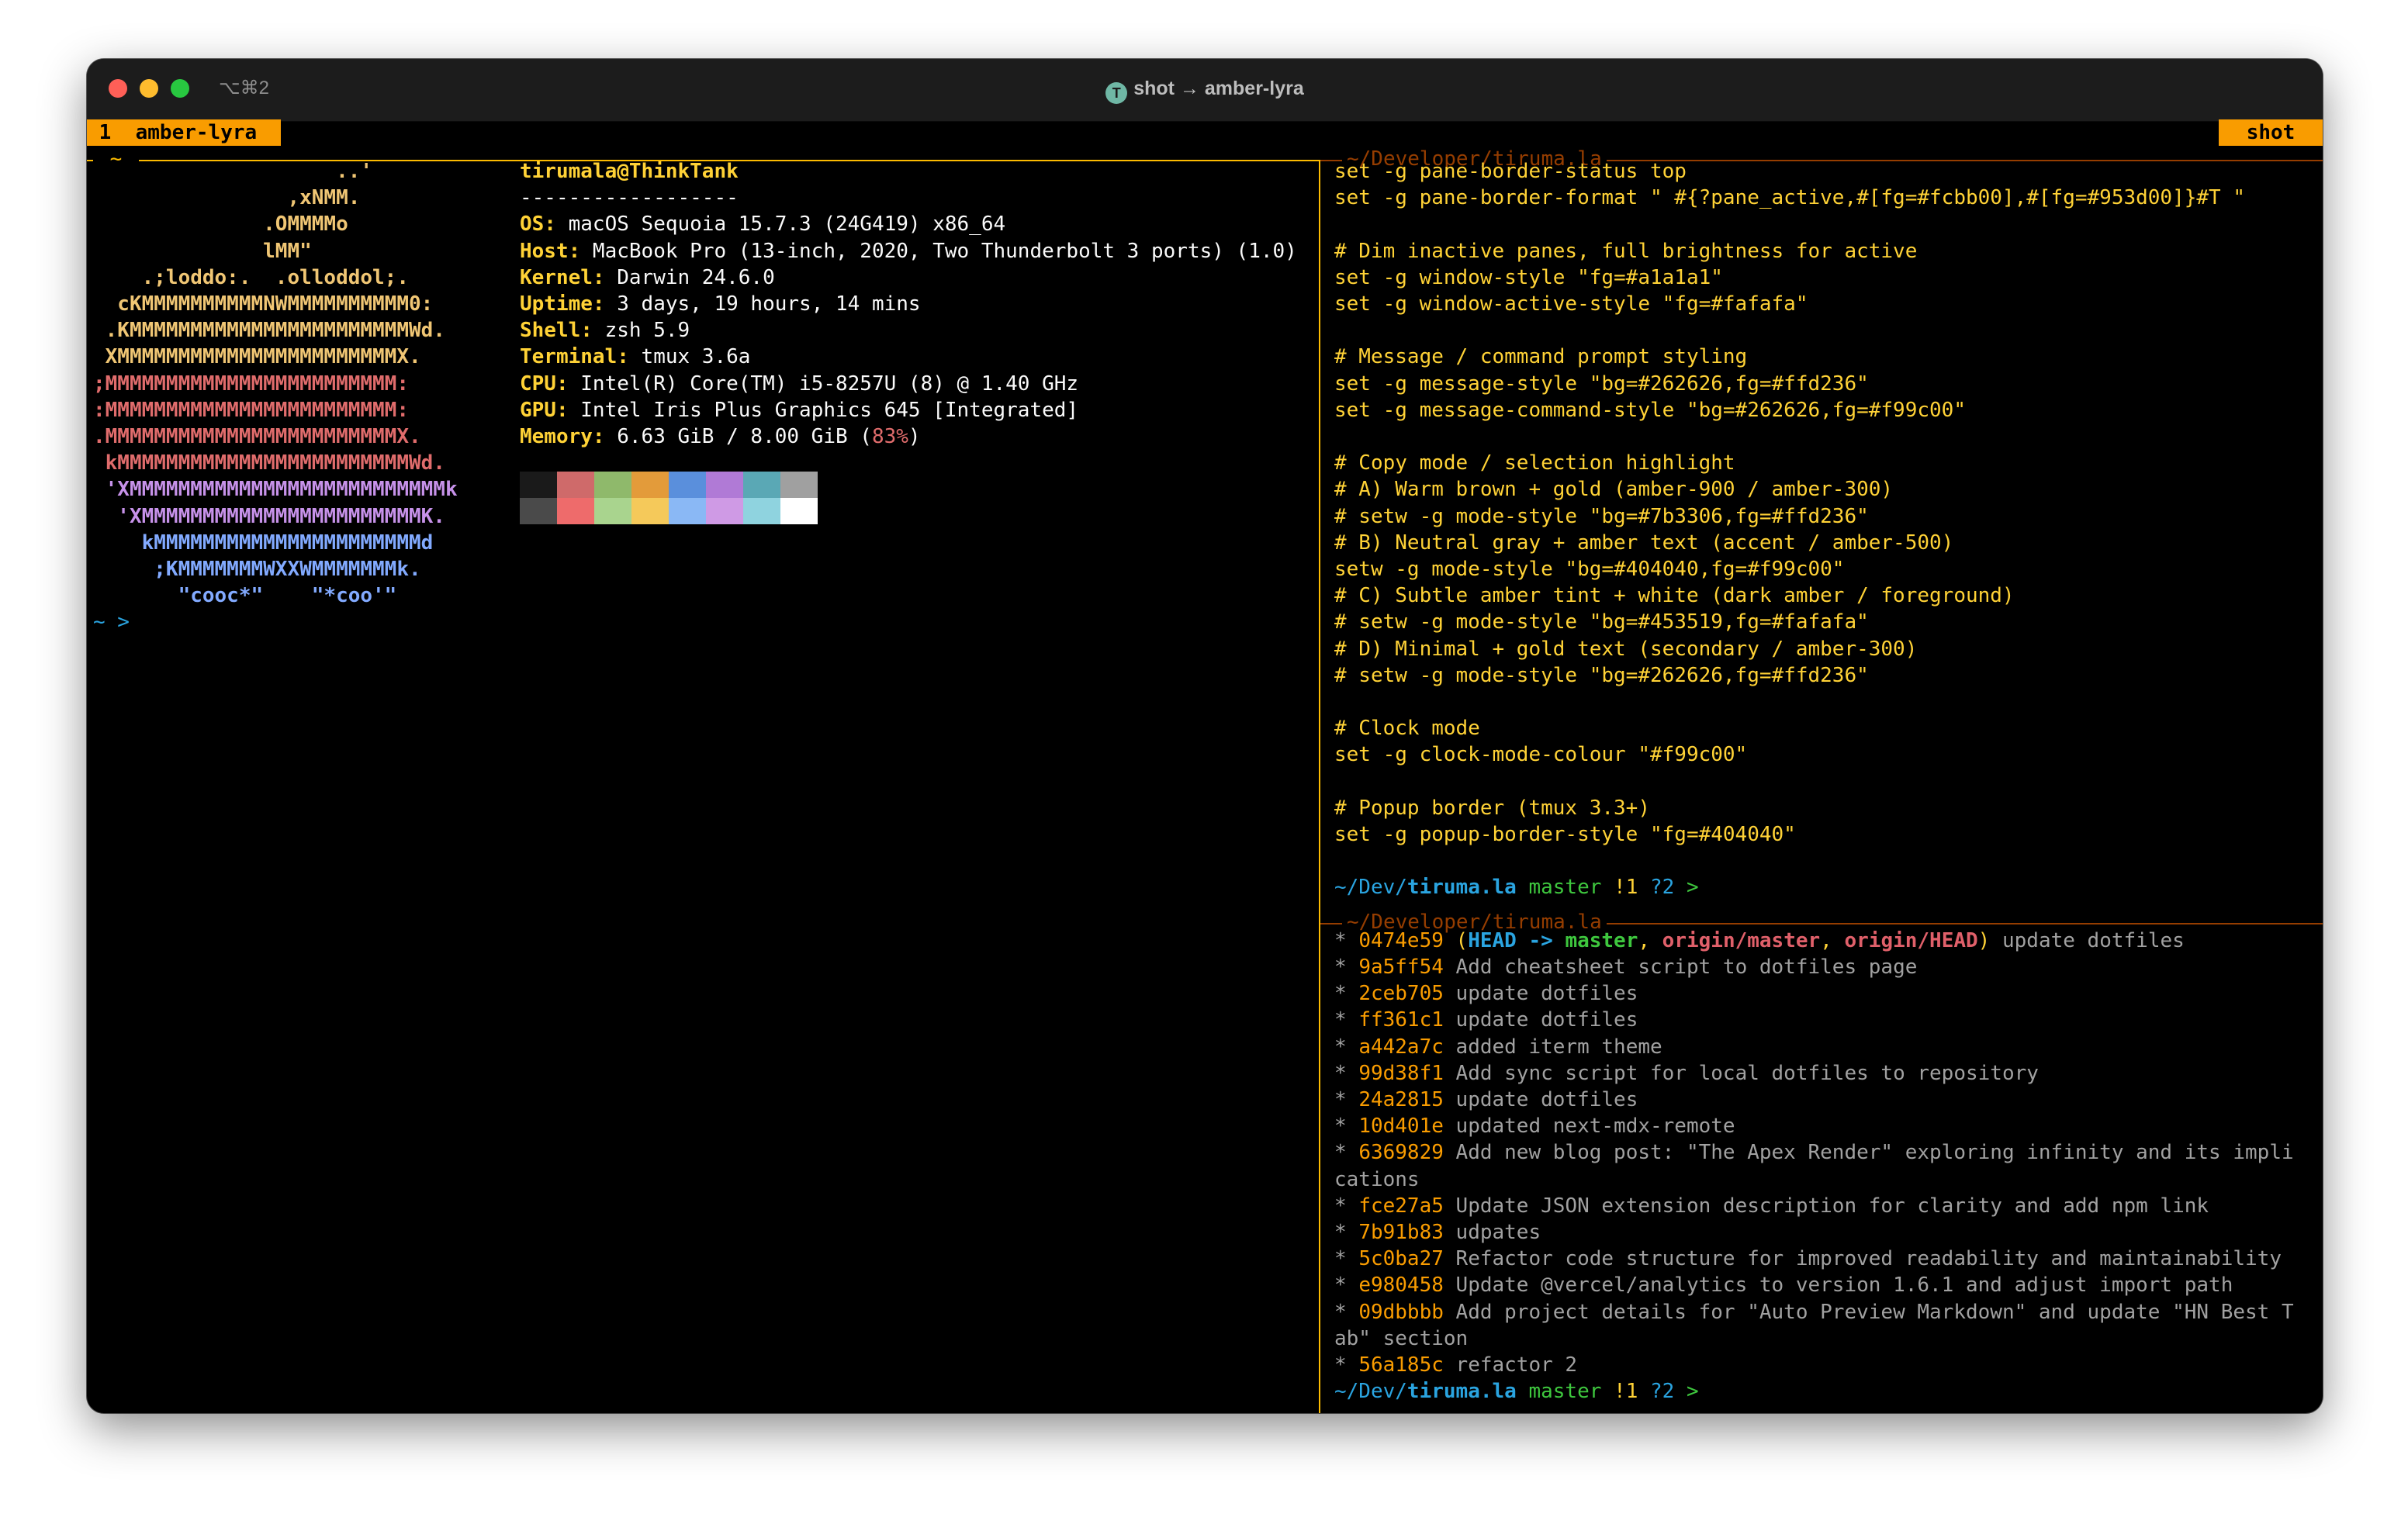 The image size is (2408, 1531). What do you see at coordinates (780, 225) in the screenshot?
I see `fetch-info-value: macOS Sequoia 15.7.3 (24G419) x86_64` at bounding box center [780, 225].